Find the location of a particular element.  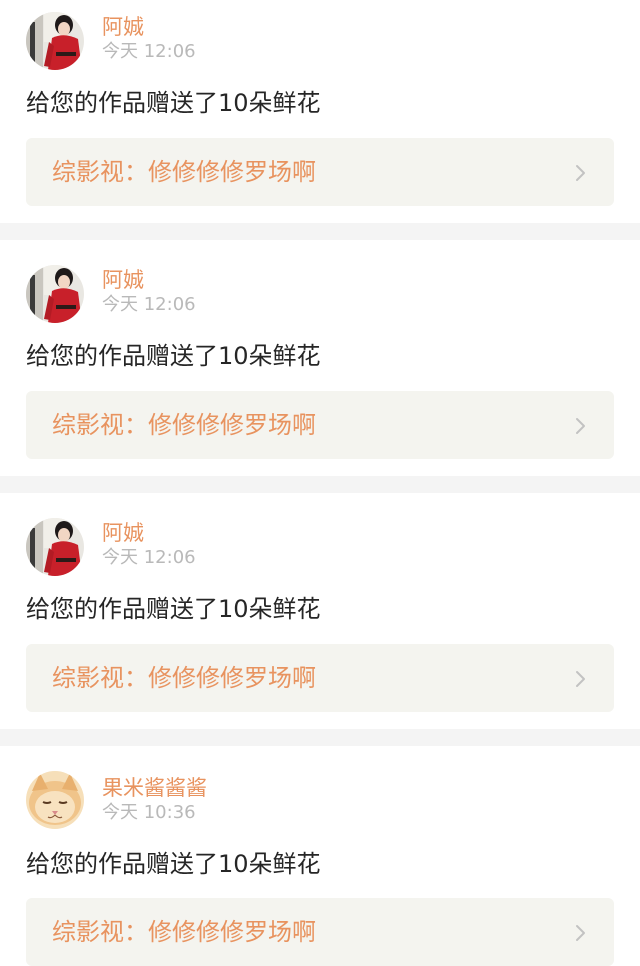

timestamp: 今天 10:36 is located at coordinates (149, 812).